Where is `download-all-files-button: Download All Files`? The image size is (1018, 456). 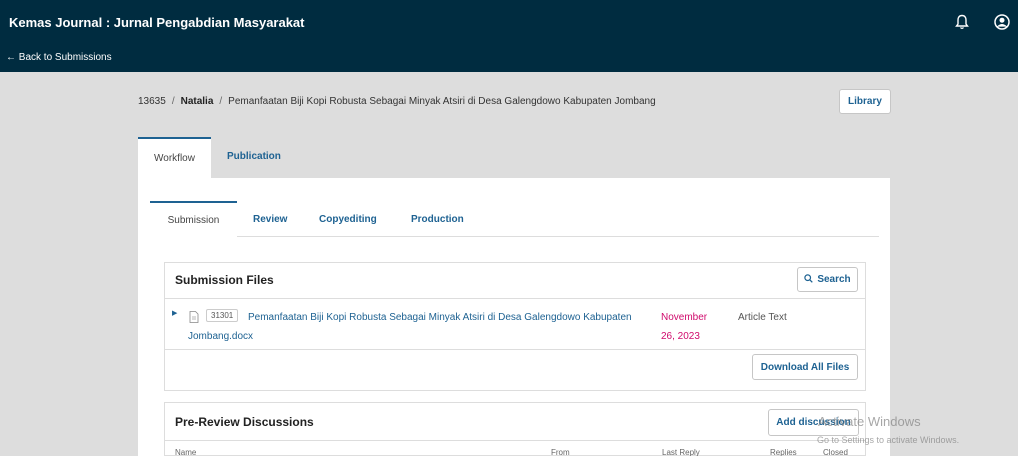
download-all-files-button: Download All Files is located at coordinates (805, 367).